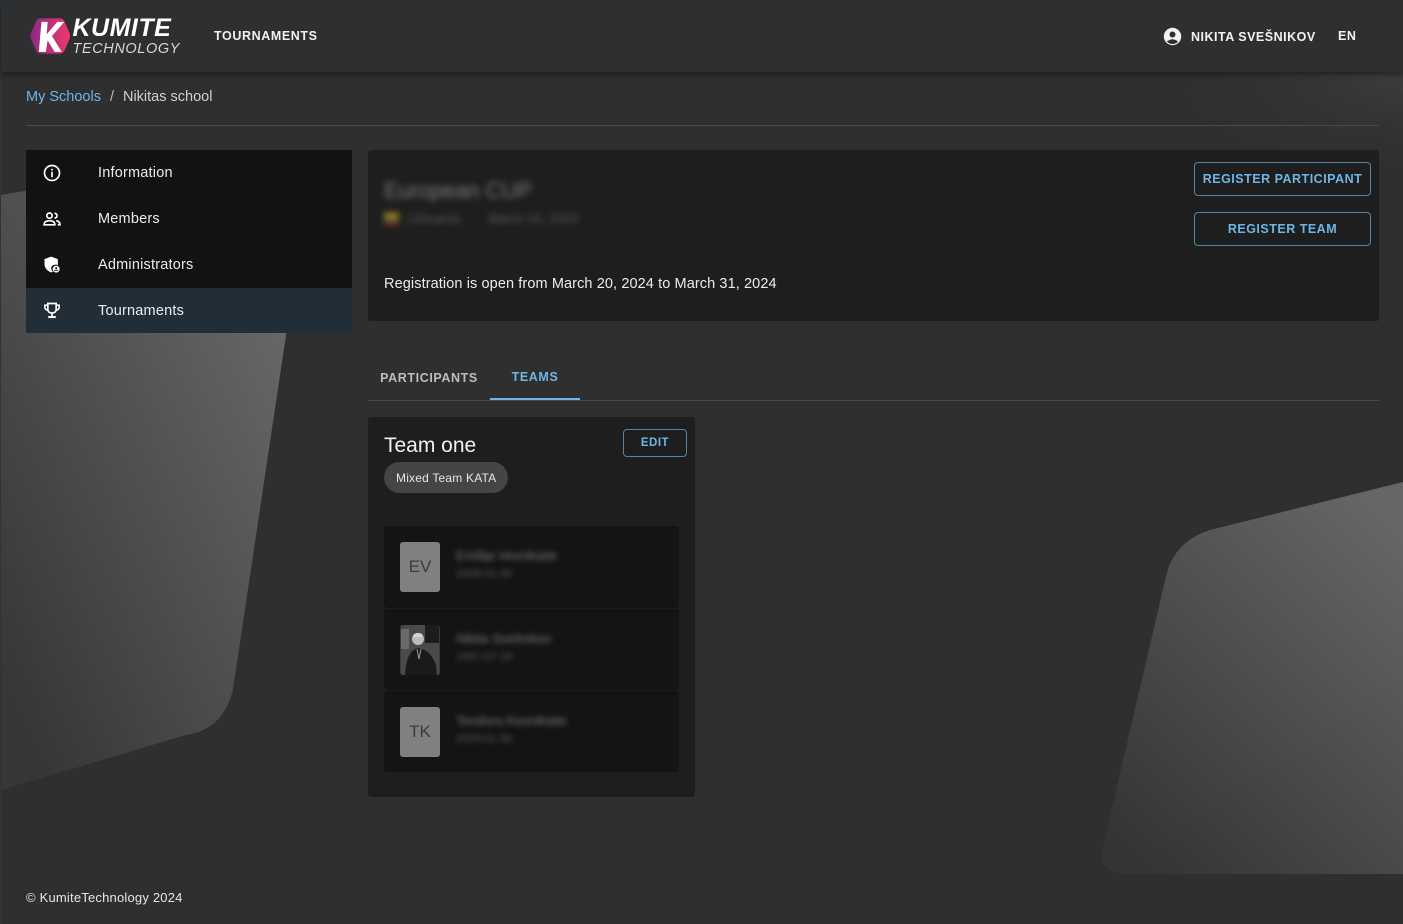 The width and height of the screenshot is (1403, 924). I want to click on footer-copyright: © KumiteTechnology 2024, so click(104, 897).